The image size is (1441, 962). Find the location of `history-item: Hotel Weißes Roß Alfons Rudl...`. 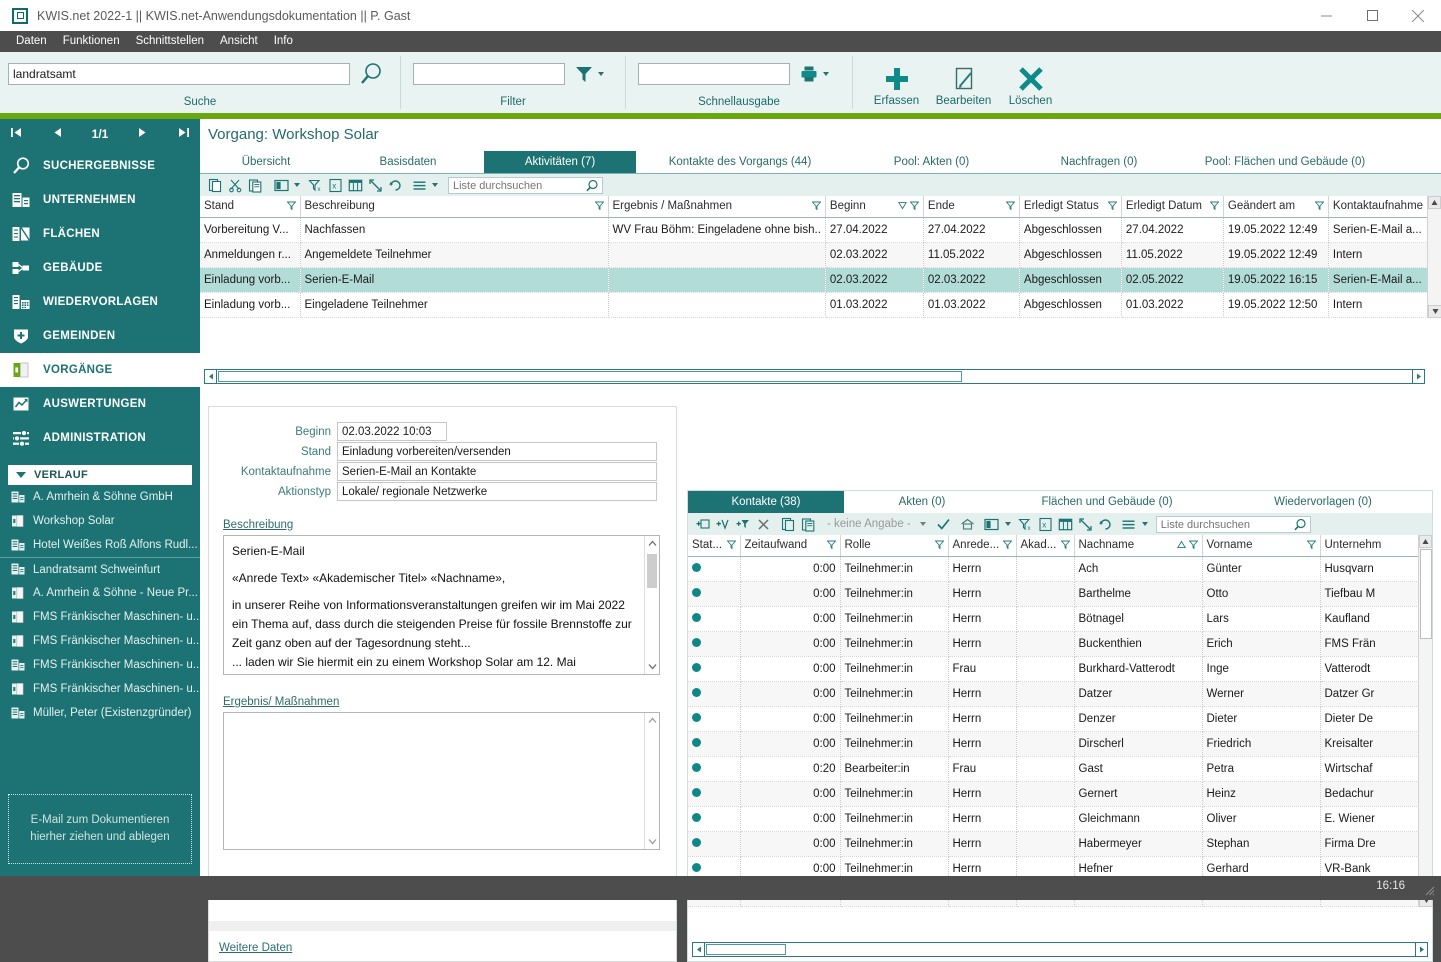

history-item: Hotel Weißes Roß Alfons Rudl... is located at coordinates (100, 545).